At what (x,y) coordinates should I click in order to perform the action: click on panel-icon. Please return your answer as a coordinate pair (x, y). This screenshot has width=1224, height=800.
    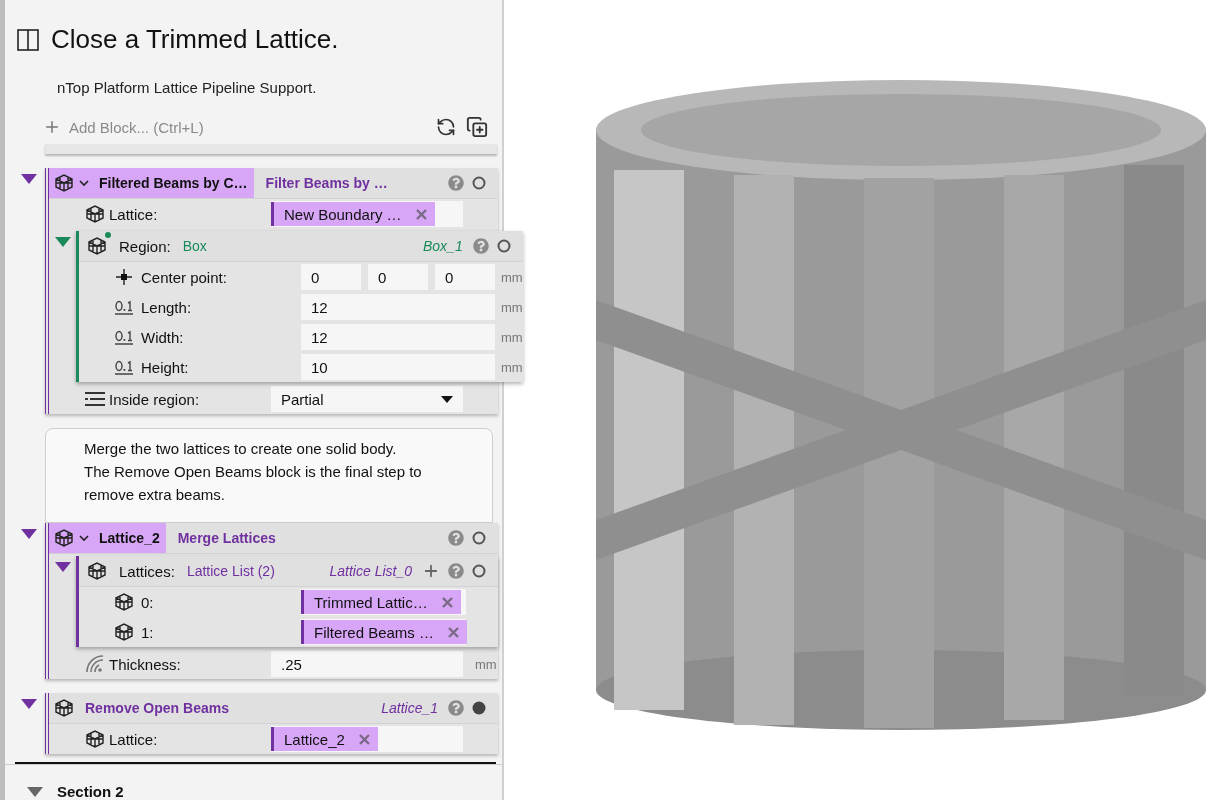
    Looking at the image, I should click on (28, 39).